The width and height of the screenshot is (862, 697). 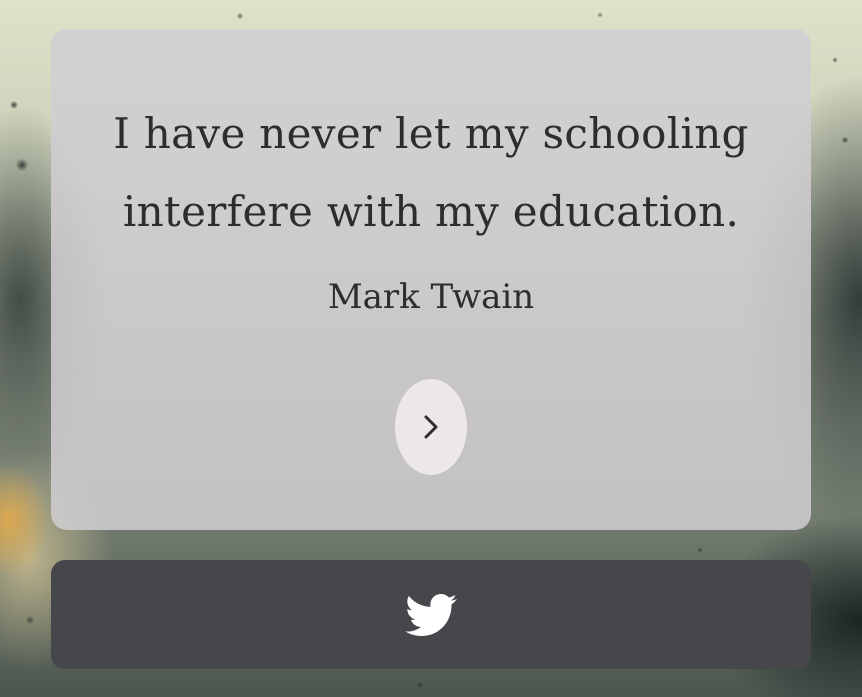 I want to click on share-bar, so click(x=431, y=614).